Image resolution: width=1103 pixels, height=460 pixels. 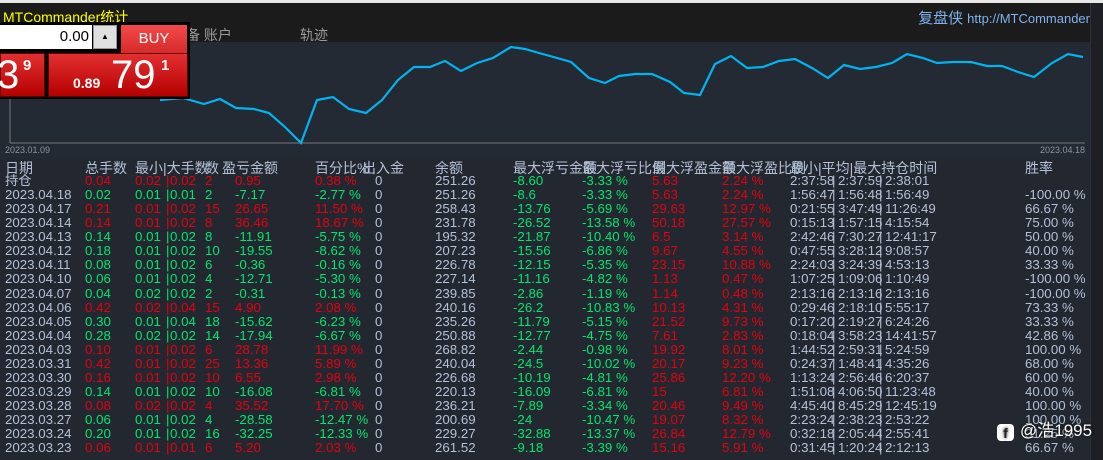 I want to click on brand-link: 复盘侠 http://MTCommander, so click(x=1004, y=17).